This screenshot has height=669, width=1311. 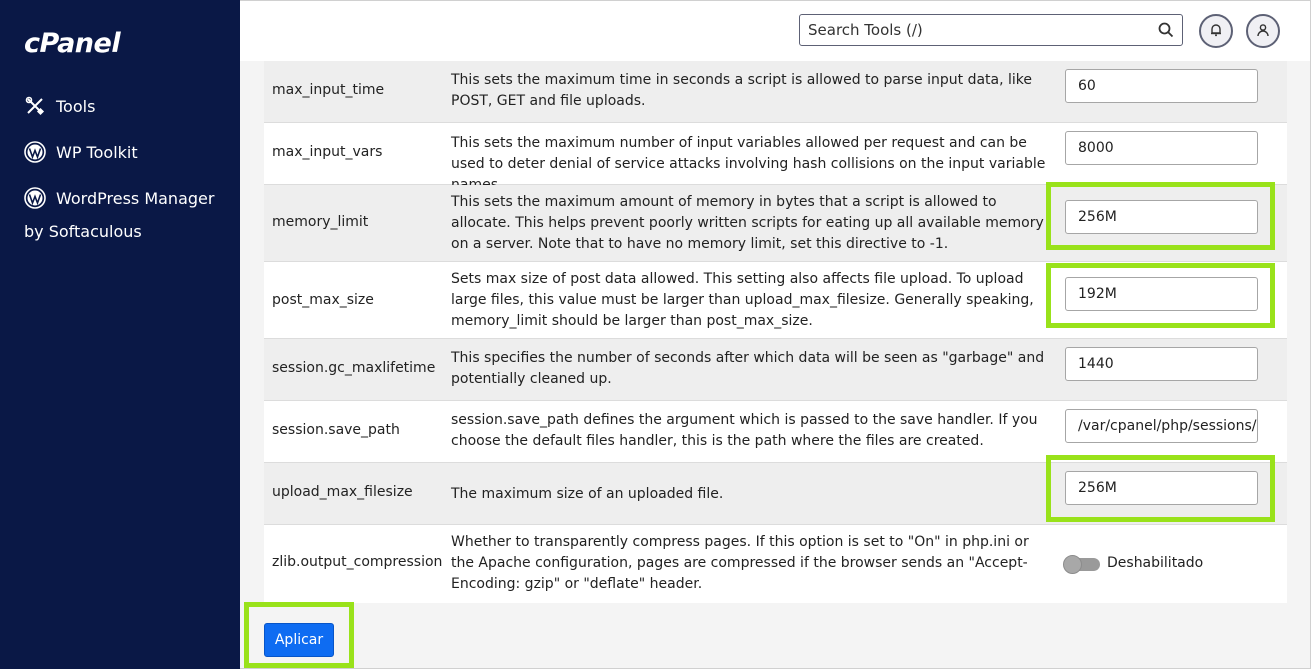 I want to click on compression-toggle, so click(x=1081, y=564).